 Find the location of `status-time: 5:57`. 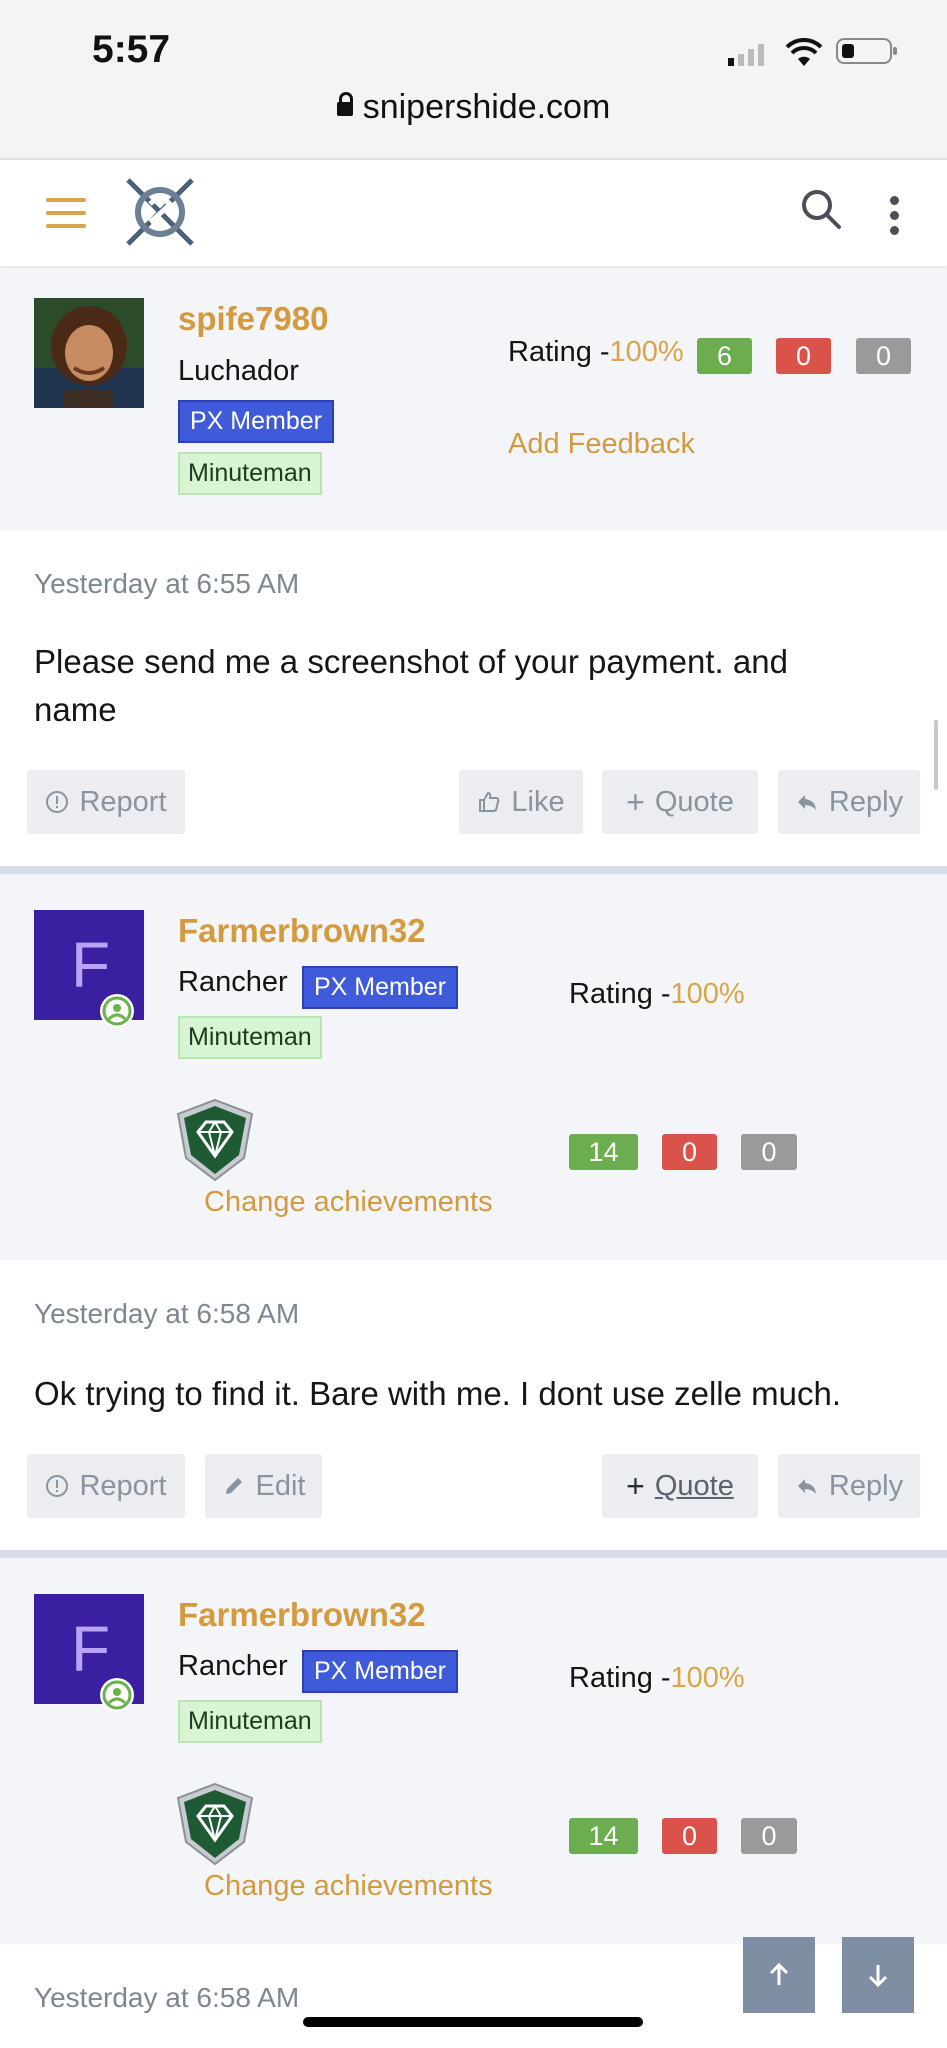

status-time: 5:57 is located at coordinates (131, 49).